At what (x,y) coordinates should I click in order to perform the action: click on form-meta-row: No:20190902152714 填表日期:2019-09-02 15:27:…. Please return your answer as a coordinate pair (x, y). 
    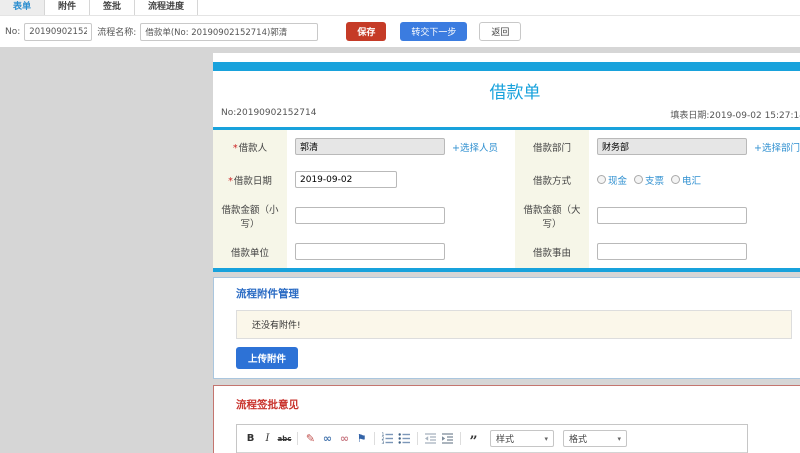
    Looking at the image, I should click on (506, 117).